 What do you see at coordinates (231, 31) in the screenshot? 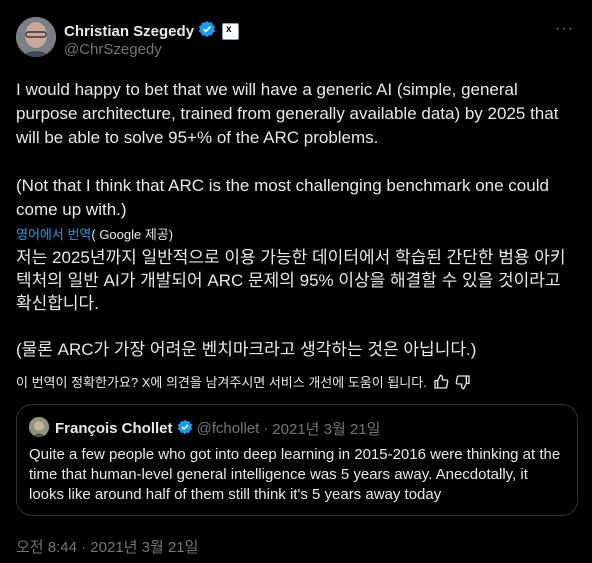
I see `affiliate-badge-icon: x` at bounding box center [231, 31].